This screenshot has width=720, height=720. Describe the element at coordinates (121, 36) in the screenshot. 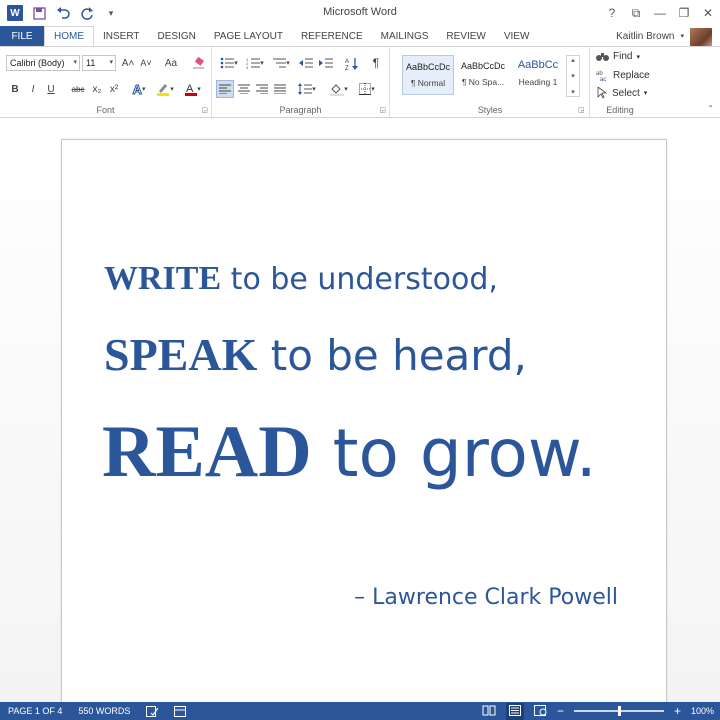

I see `tab-insert: INSERT` at that location.